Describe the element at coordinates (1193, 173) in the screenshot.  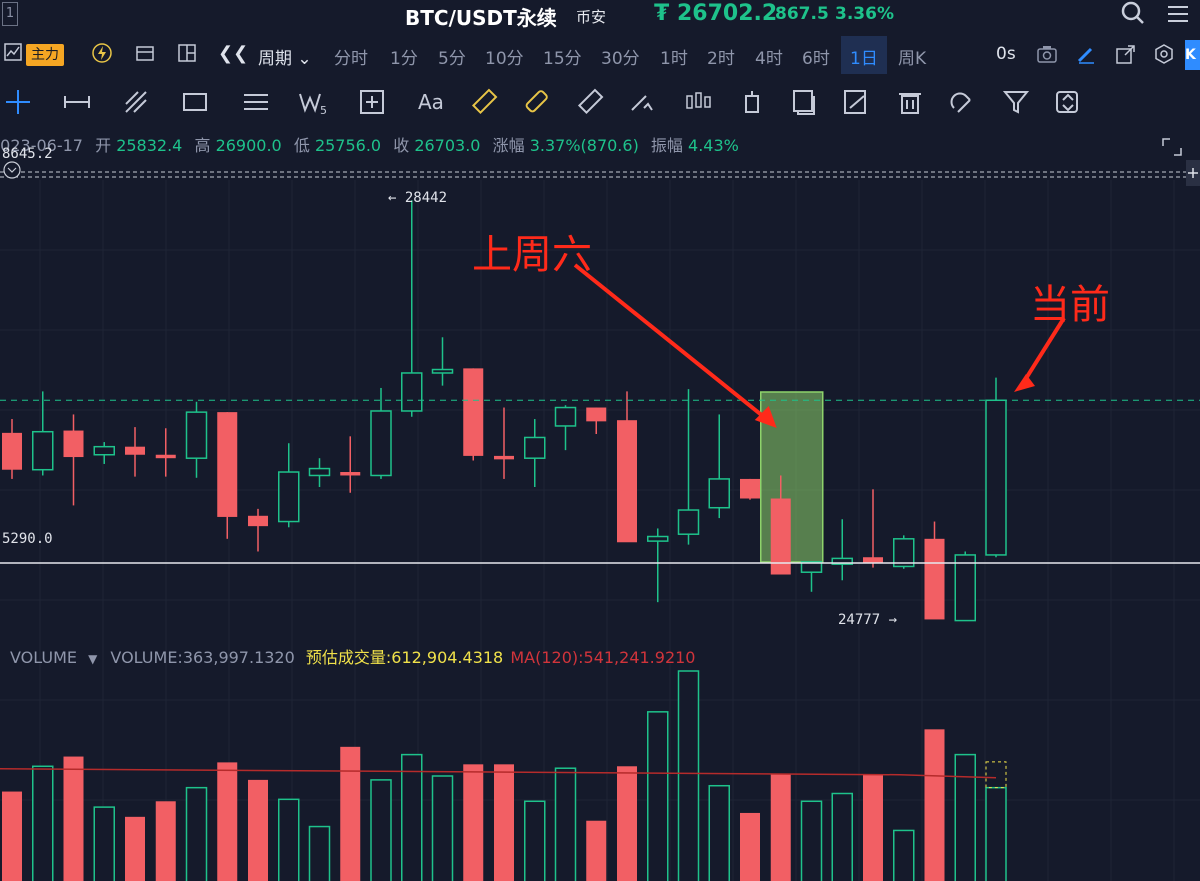
I see `add-line-icon` at that location.